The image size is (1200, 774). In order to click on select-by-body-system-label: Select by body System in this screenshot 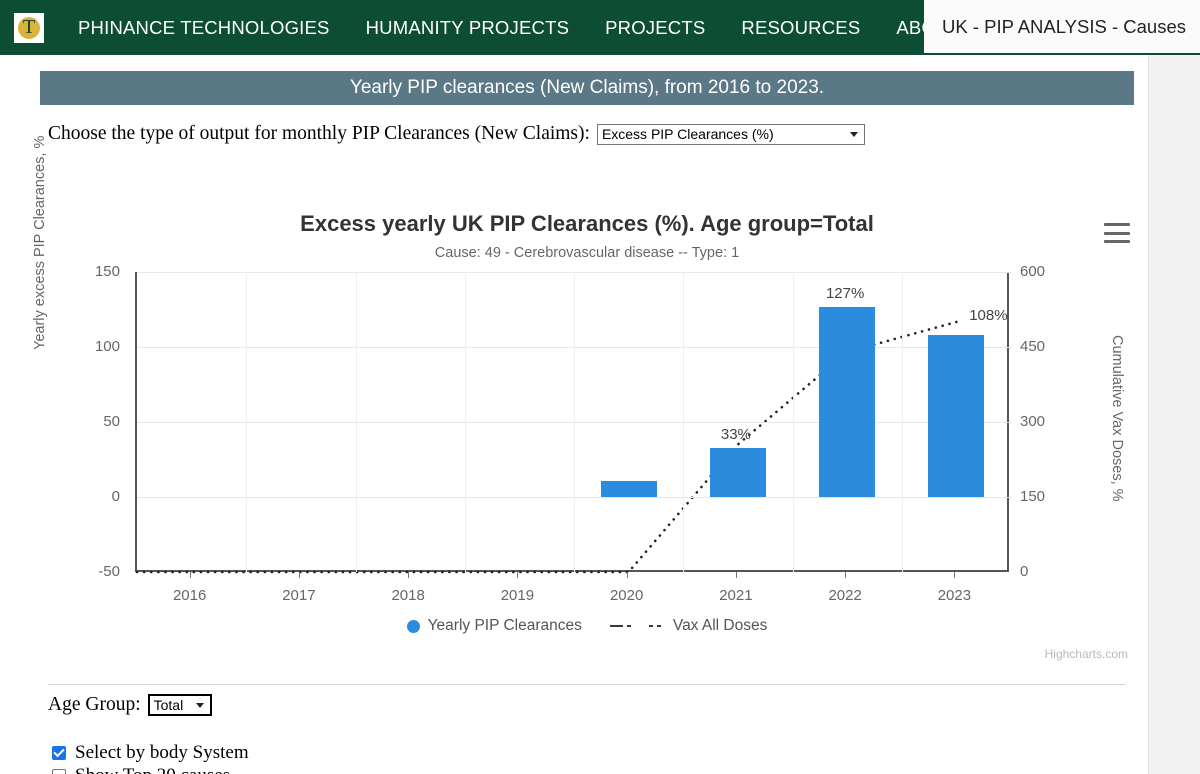, I will do `click(162, 752)`.